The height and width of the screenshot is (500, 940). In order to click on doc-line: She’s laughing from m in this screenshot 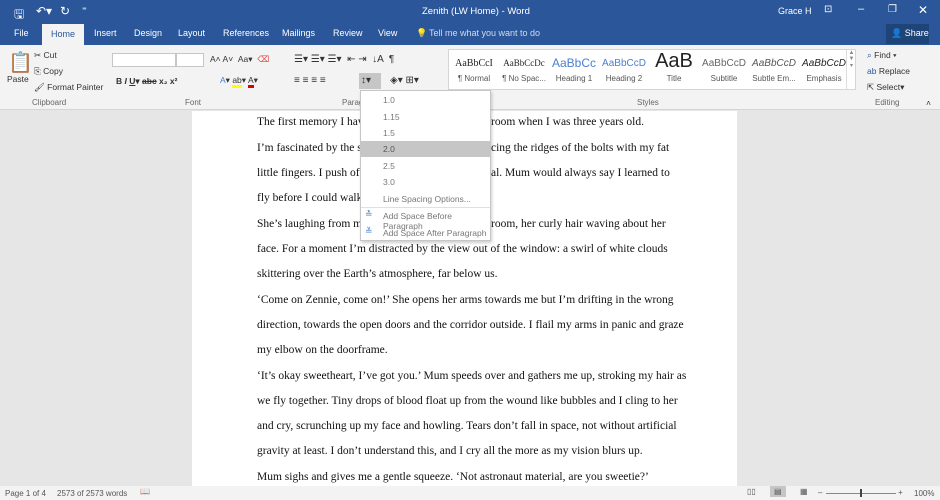, I will do `click(310, 224)`.